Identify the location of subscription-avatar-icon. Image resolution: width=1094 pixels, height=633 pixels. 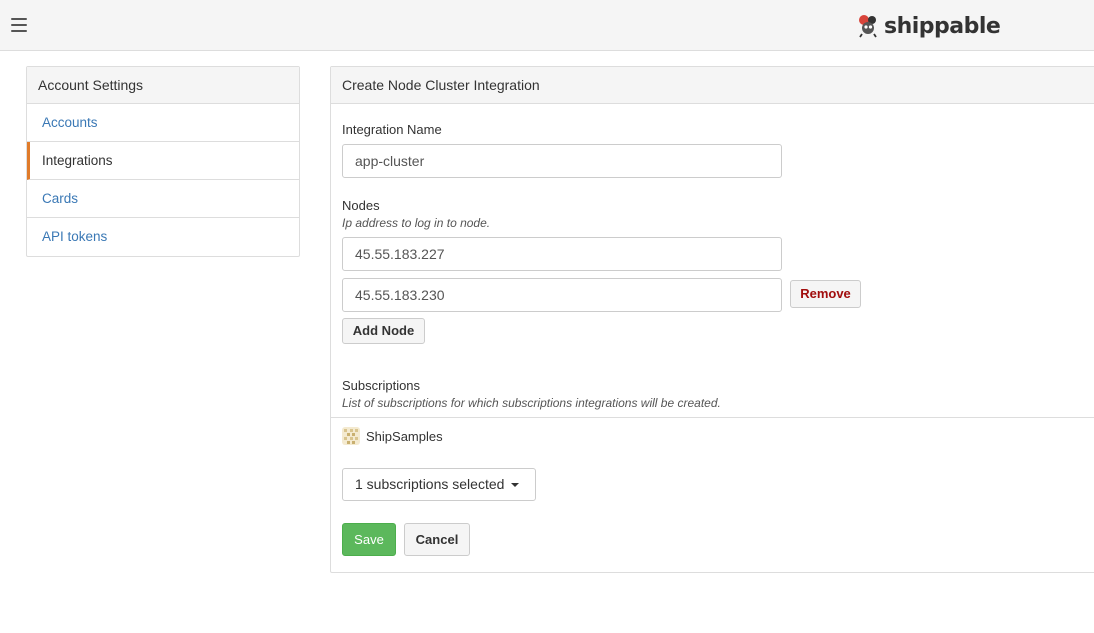
(351, 436).